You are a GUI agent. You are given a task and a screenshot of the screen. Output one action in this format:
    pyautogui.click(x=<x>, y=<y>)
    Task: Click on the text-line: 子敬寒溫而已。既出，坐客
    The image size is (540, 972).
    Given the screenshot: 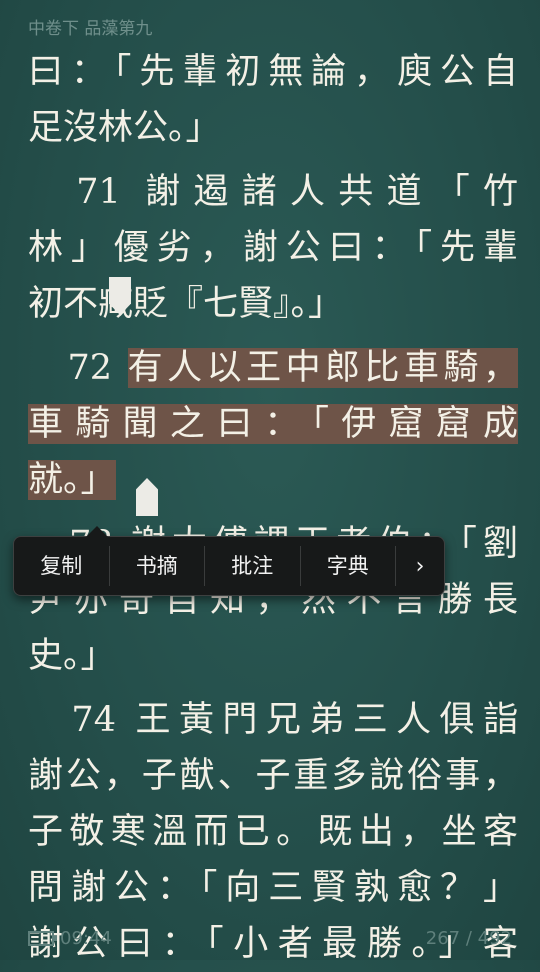 What is the action you would take?
    pyautogui.click(x=273, y=832)
    